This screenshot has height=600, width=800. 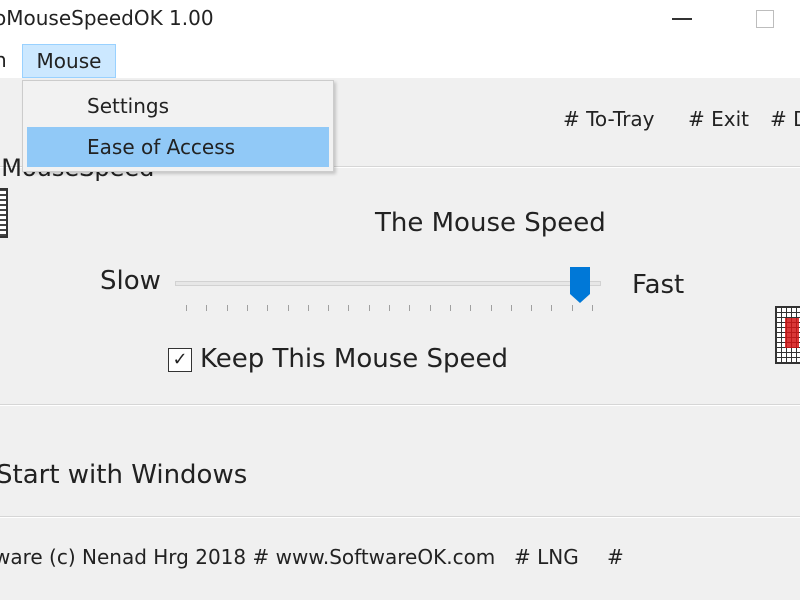 I want to click on menu-item-settings: Settings, so click(x=178, y=106).